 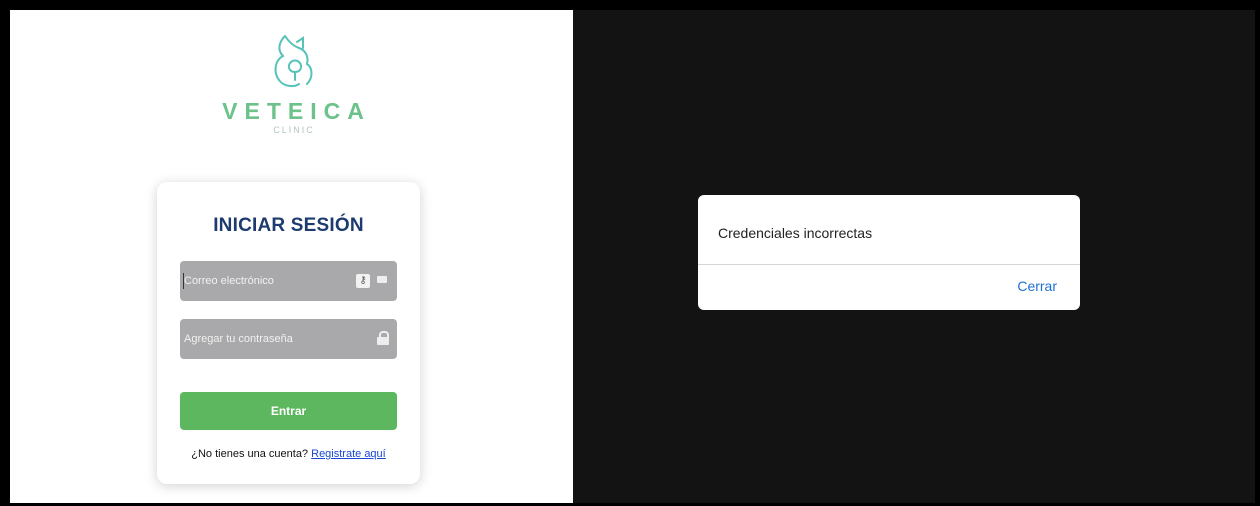 What do you see at coordinates (363, 281) in the screenshot?
I see `key-icon: ⚷` at bounding box center [363, 281].